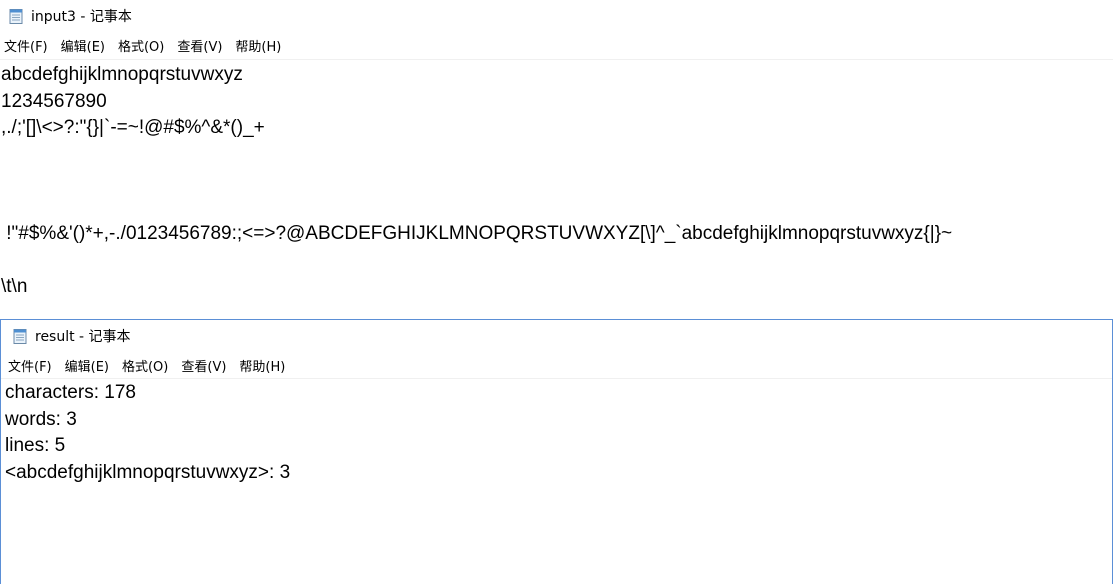 The height and width of the screenshot is (584, 1113). I want to click on result-line-word-count: <abcdefghijklmnopqrstuvwxyz>: 3, so click(148, 472).